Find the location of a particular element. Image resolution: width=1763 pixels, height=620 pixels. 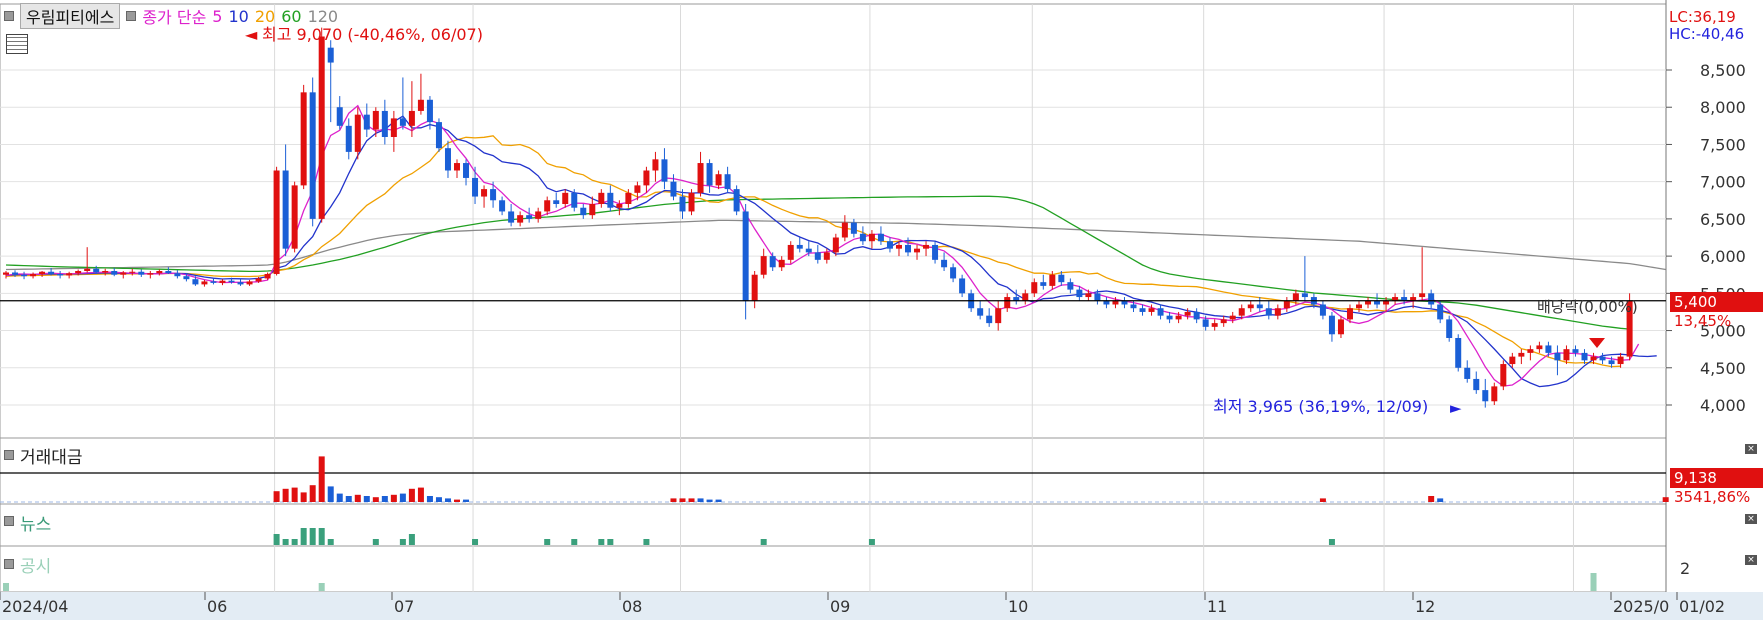

disclosure-panel-title: 공시 is located at coordinates (36, 567).